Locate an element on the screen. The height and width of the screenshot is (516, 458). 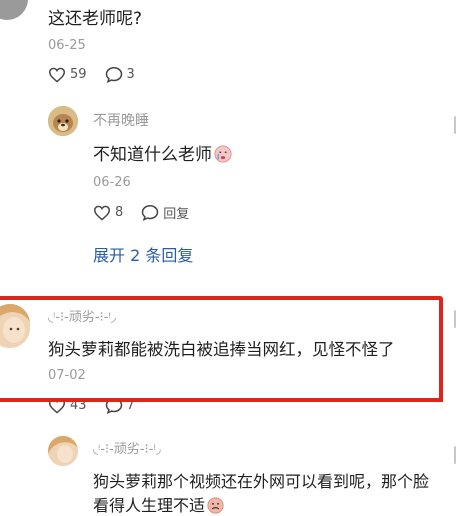
comment-date: 06-25 is located at coordinates (67, 45).